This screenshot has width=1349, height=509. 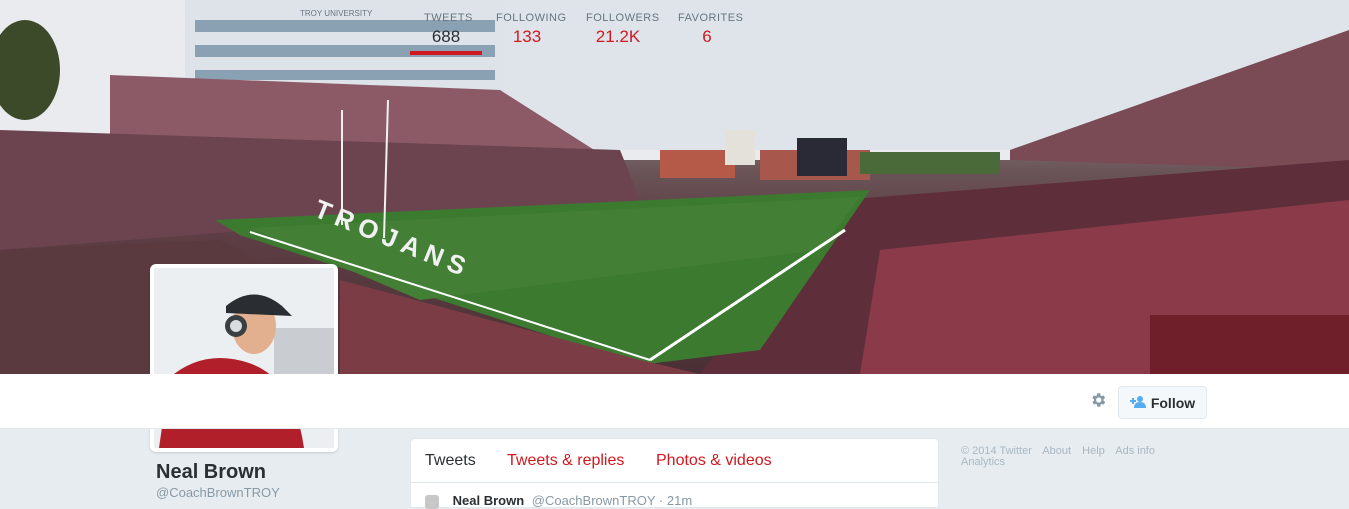 I want to click on gear-icon-svg, so click(x=1099, y=400).